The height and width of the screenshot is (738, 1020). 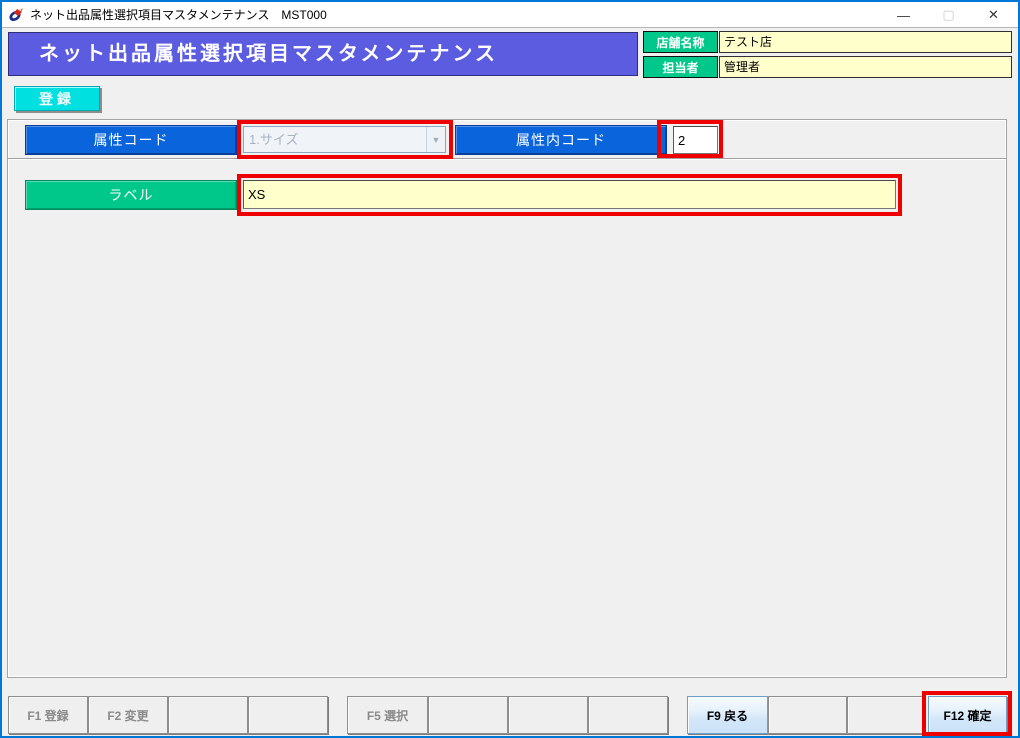 I want to click on fkey-f6-empty, so click(x=468, y=715).